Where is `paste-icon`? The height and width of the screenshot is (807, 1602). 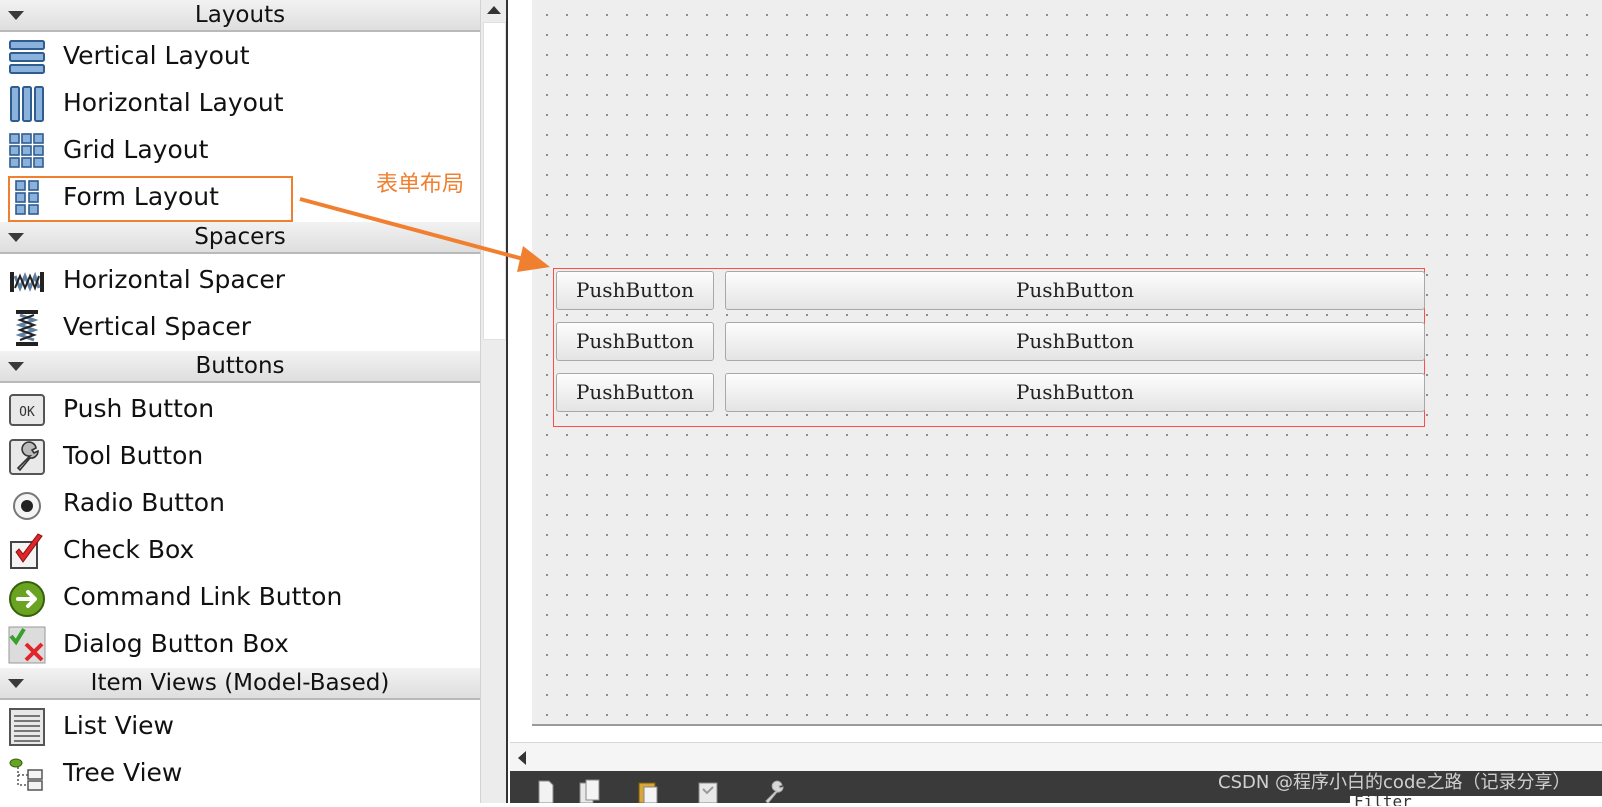 paste-icon is located at coordinates (648, 791).